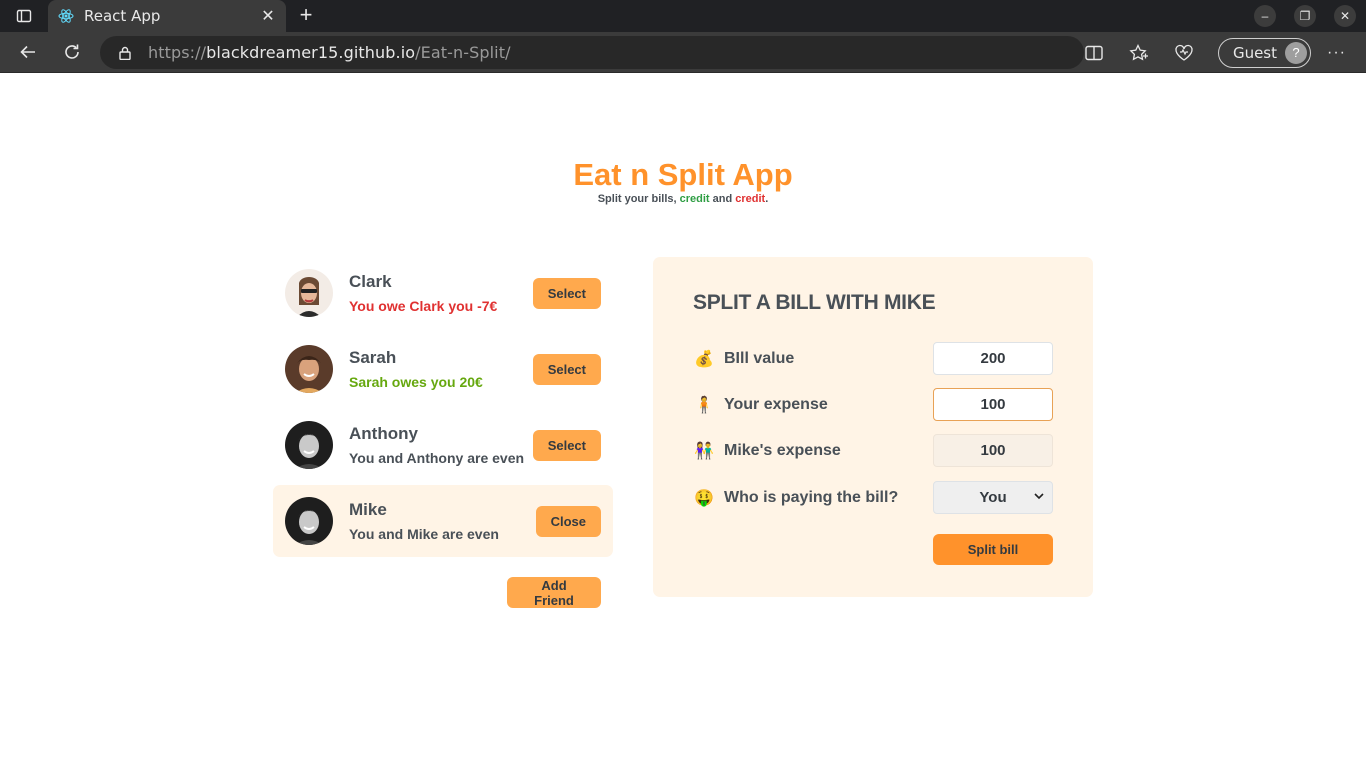  I want to click on friend-expense-row: 👫 Mike's expense 100, so click(873, 450).